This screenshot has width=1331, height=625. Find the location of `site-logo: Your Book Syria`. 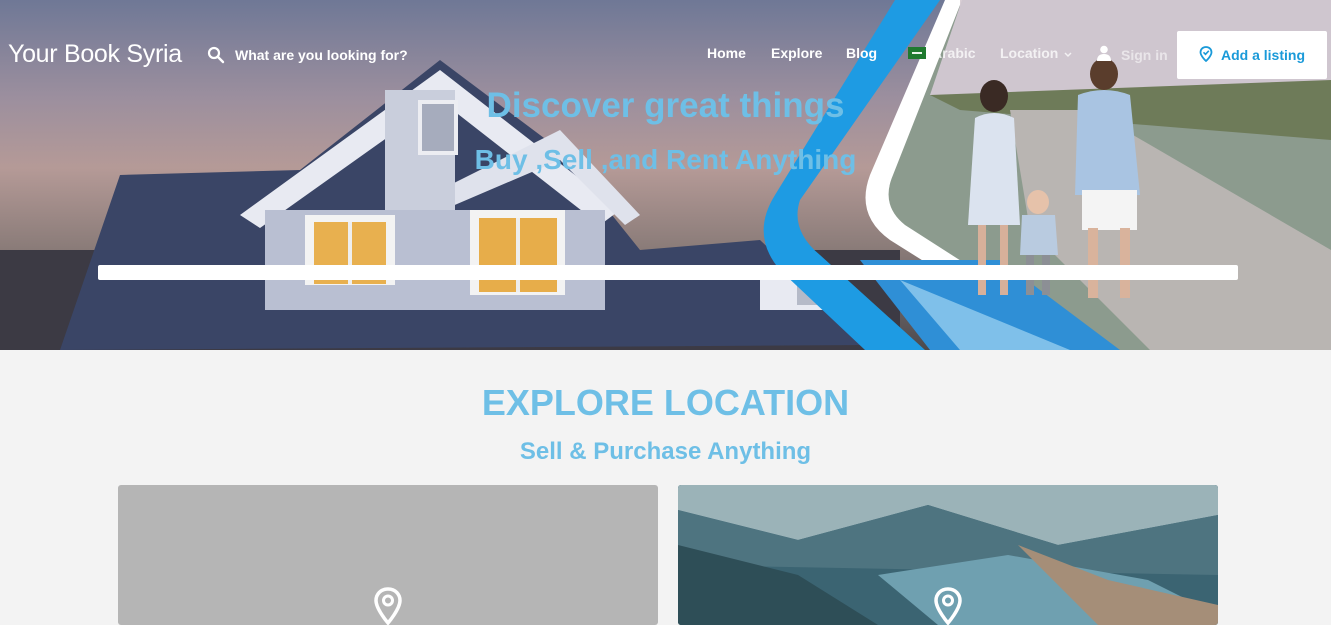

site-logo: Your Book Syria is located at coordinates (95, 54).